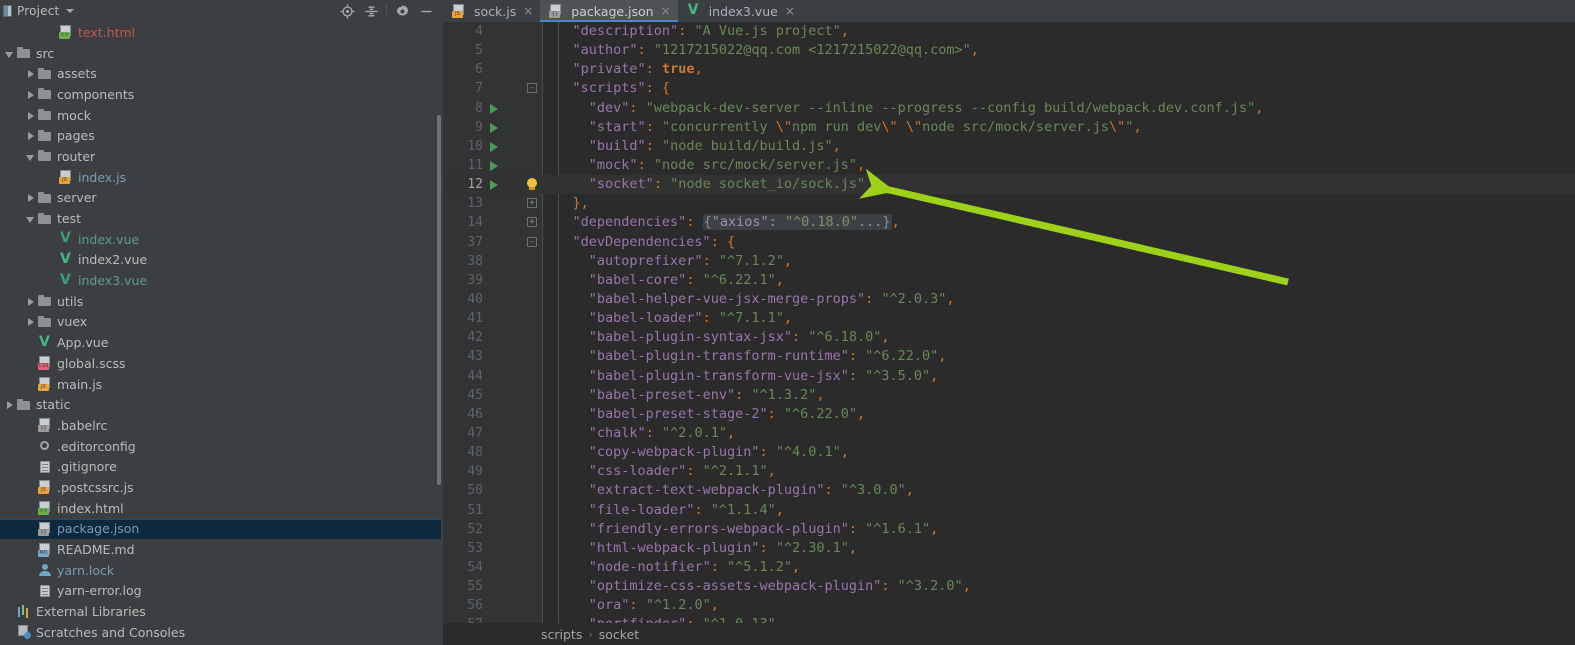 The width and height of the screenshot is (1575, 645). I want to click on tree-item-index-js: JS index.js, so click(220, 177).